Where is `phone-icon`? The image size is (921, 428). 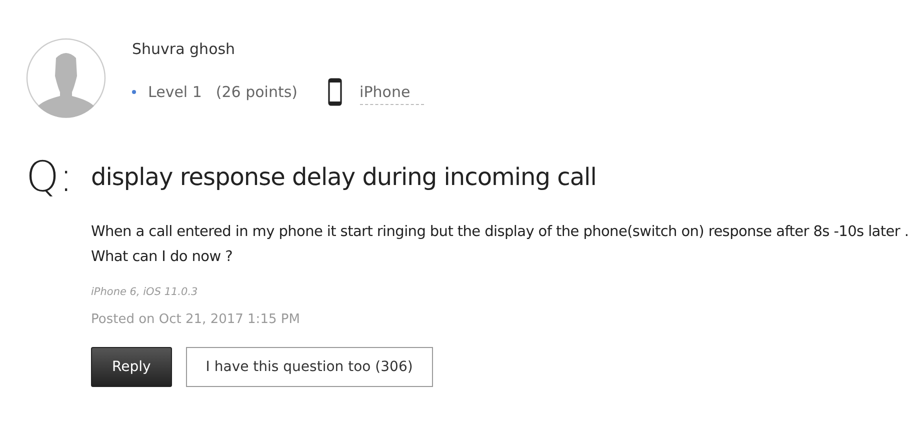 phone-icon is located at coordinates (335, 92).